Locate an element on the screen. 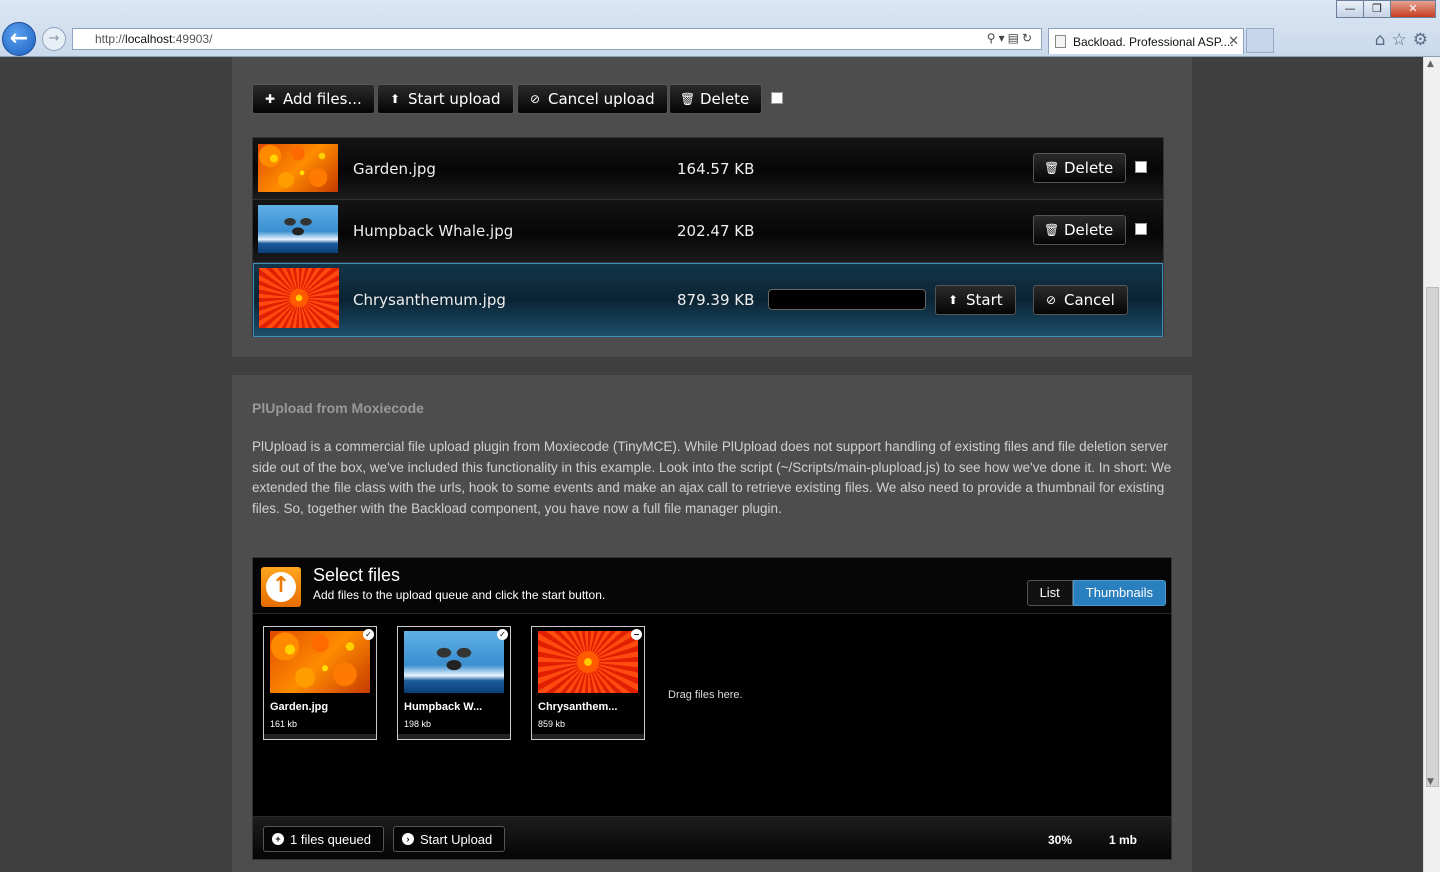 The width and height of the screenshot is (1440, 872). gear-icon: ⚙ is located at coordinates (1423, 40).